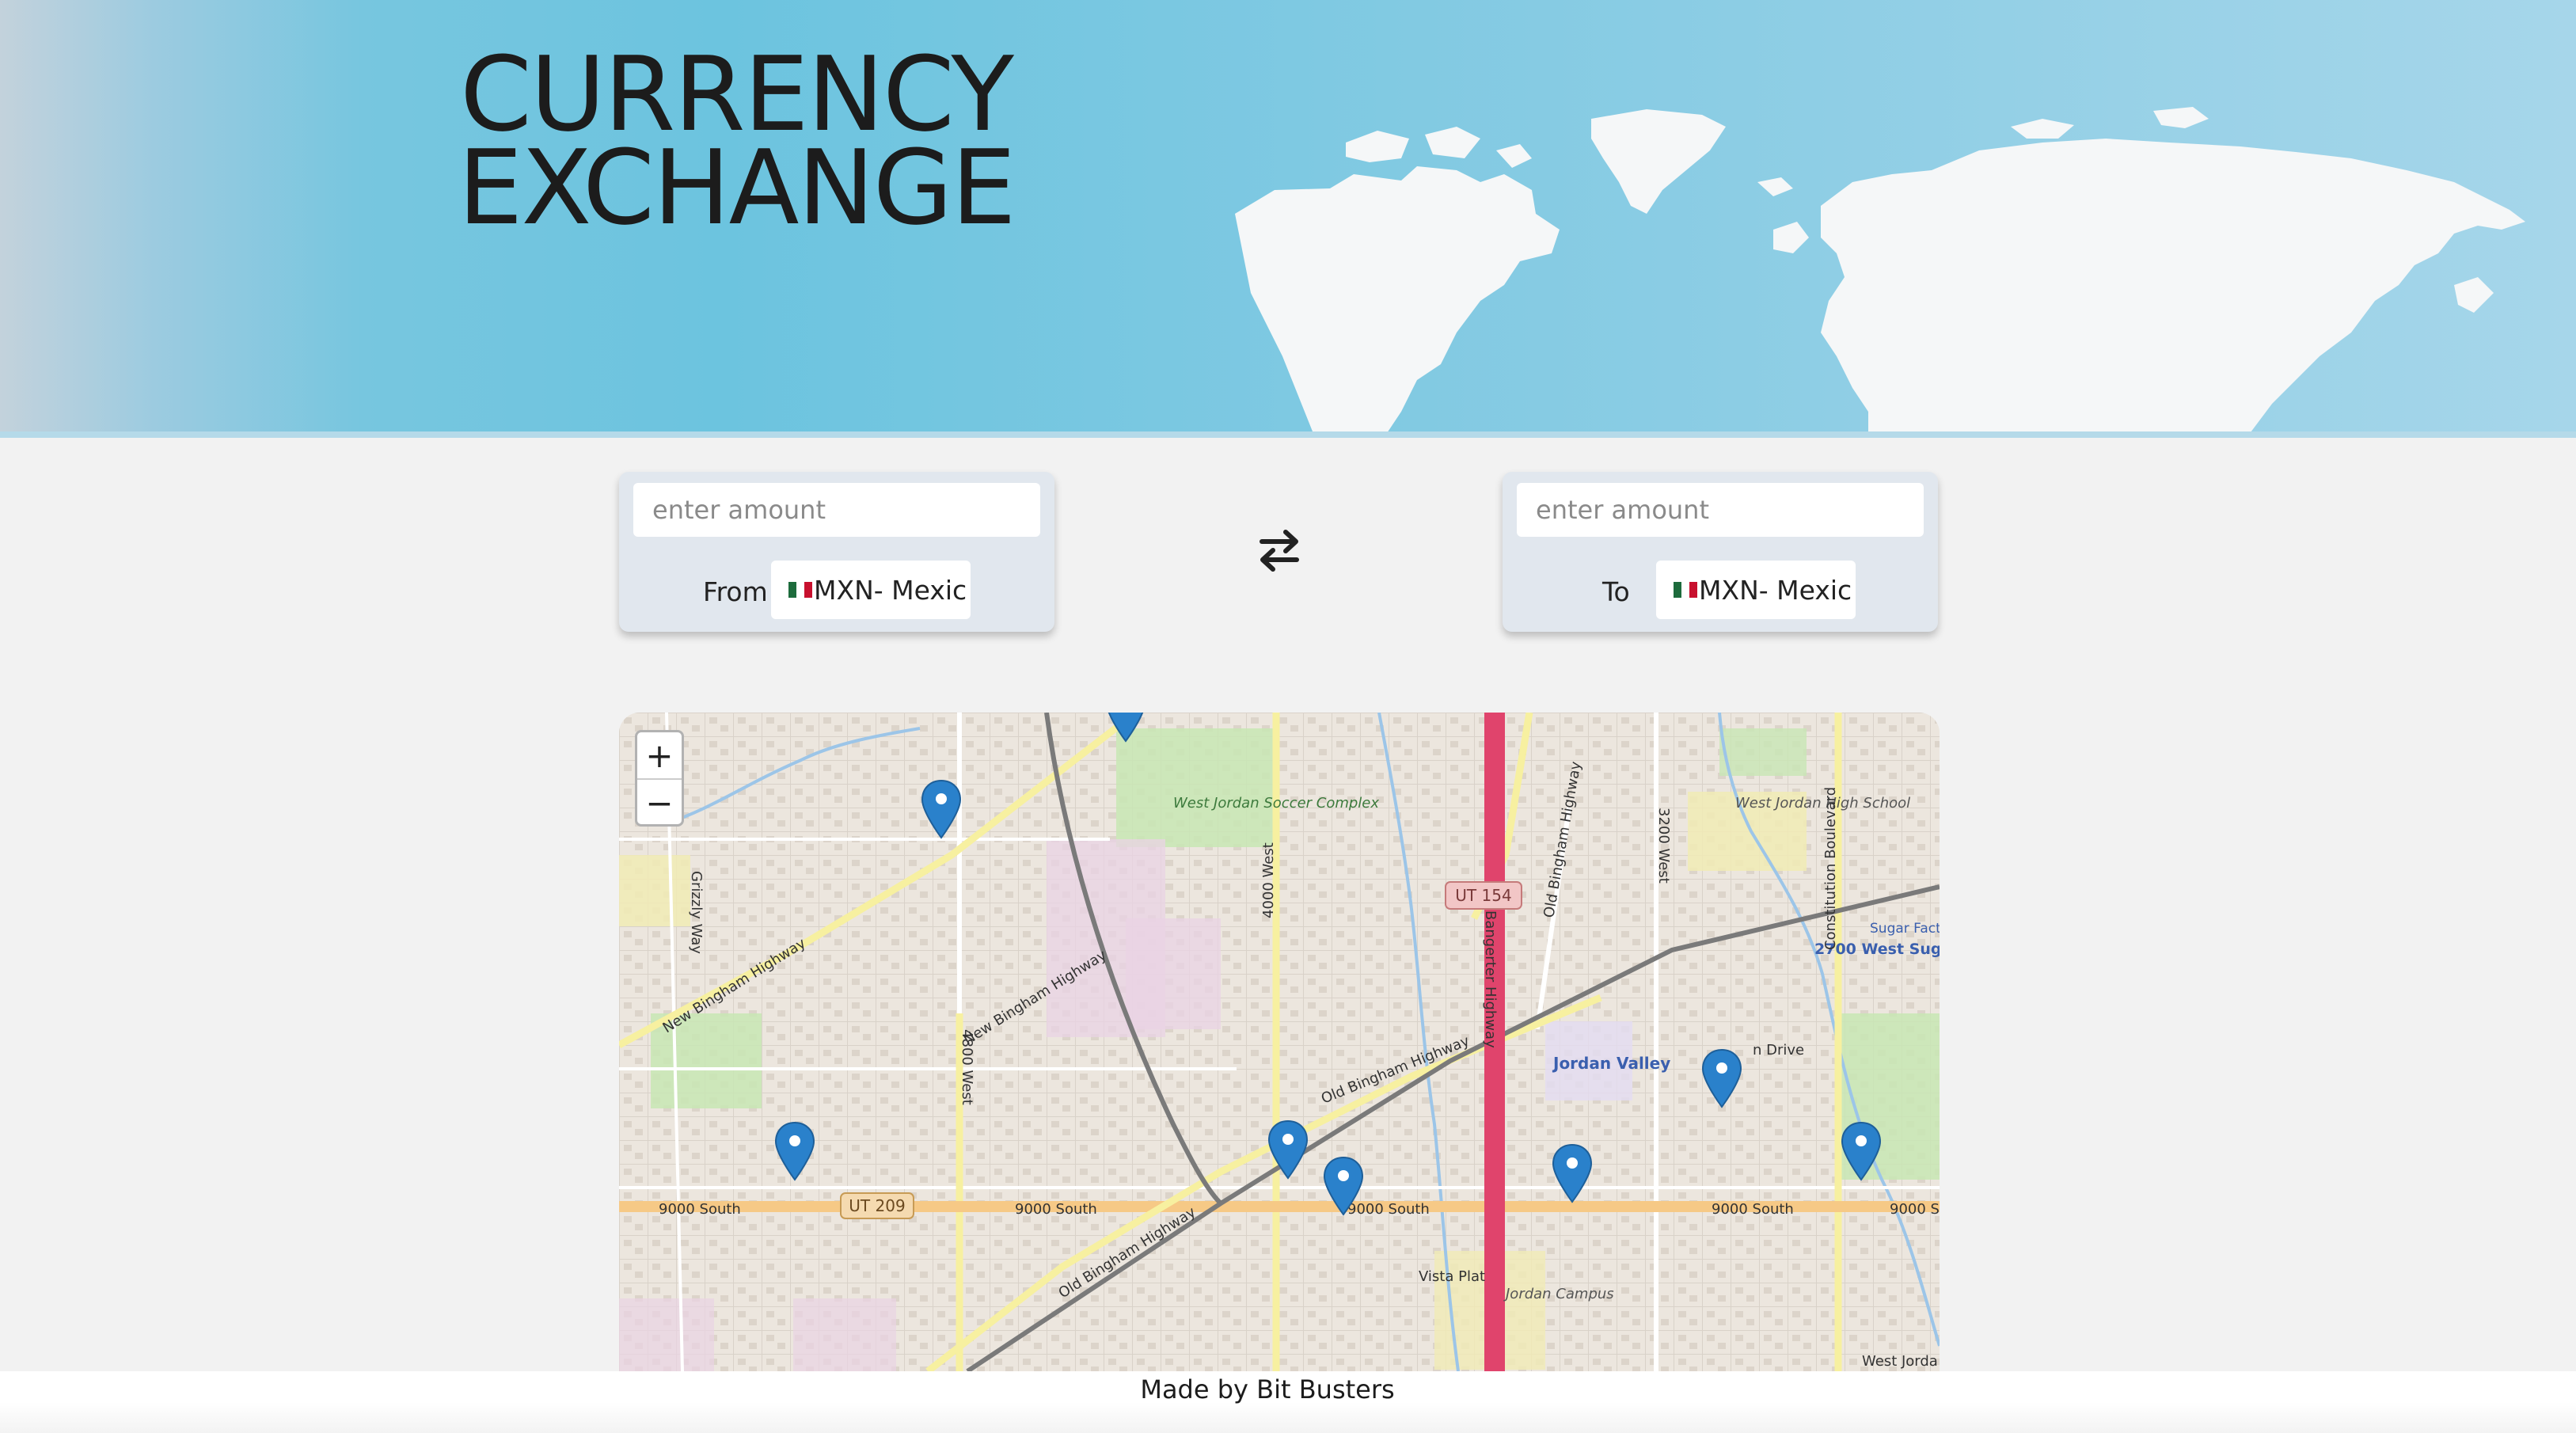 The width and height of the screenshot is (2576, 1433). Describe the element at coordinates (736, 591) in the screenshot. I see `from-label: From` at that location.